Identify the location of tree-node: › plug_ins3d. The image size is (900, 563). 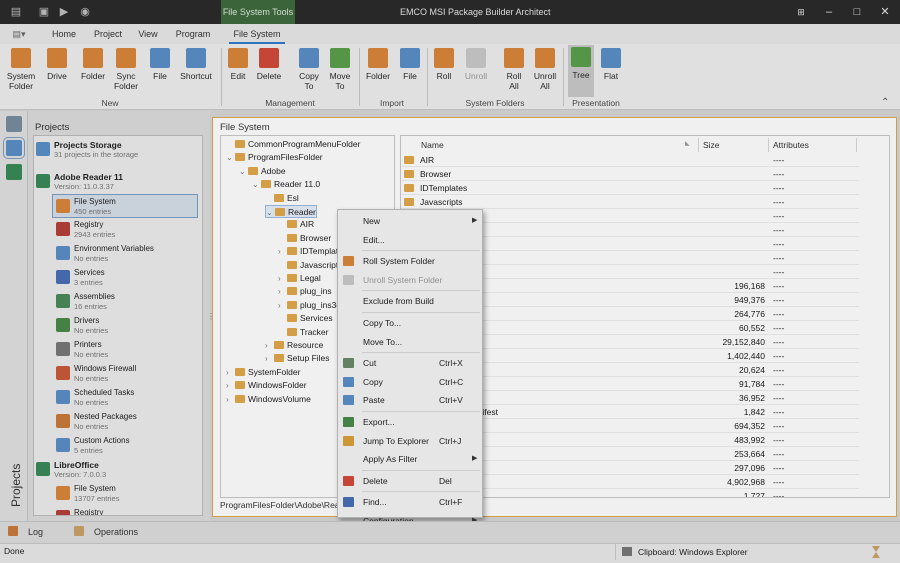
(309, 305).